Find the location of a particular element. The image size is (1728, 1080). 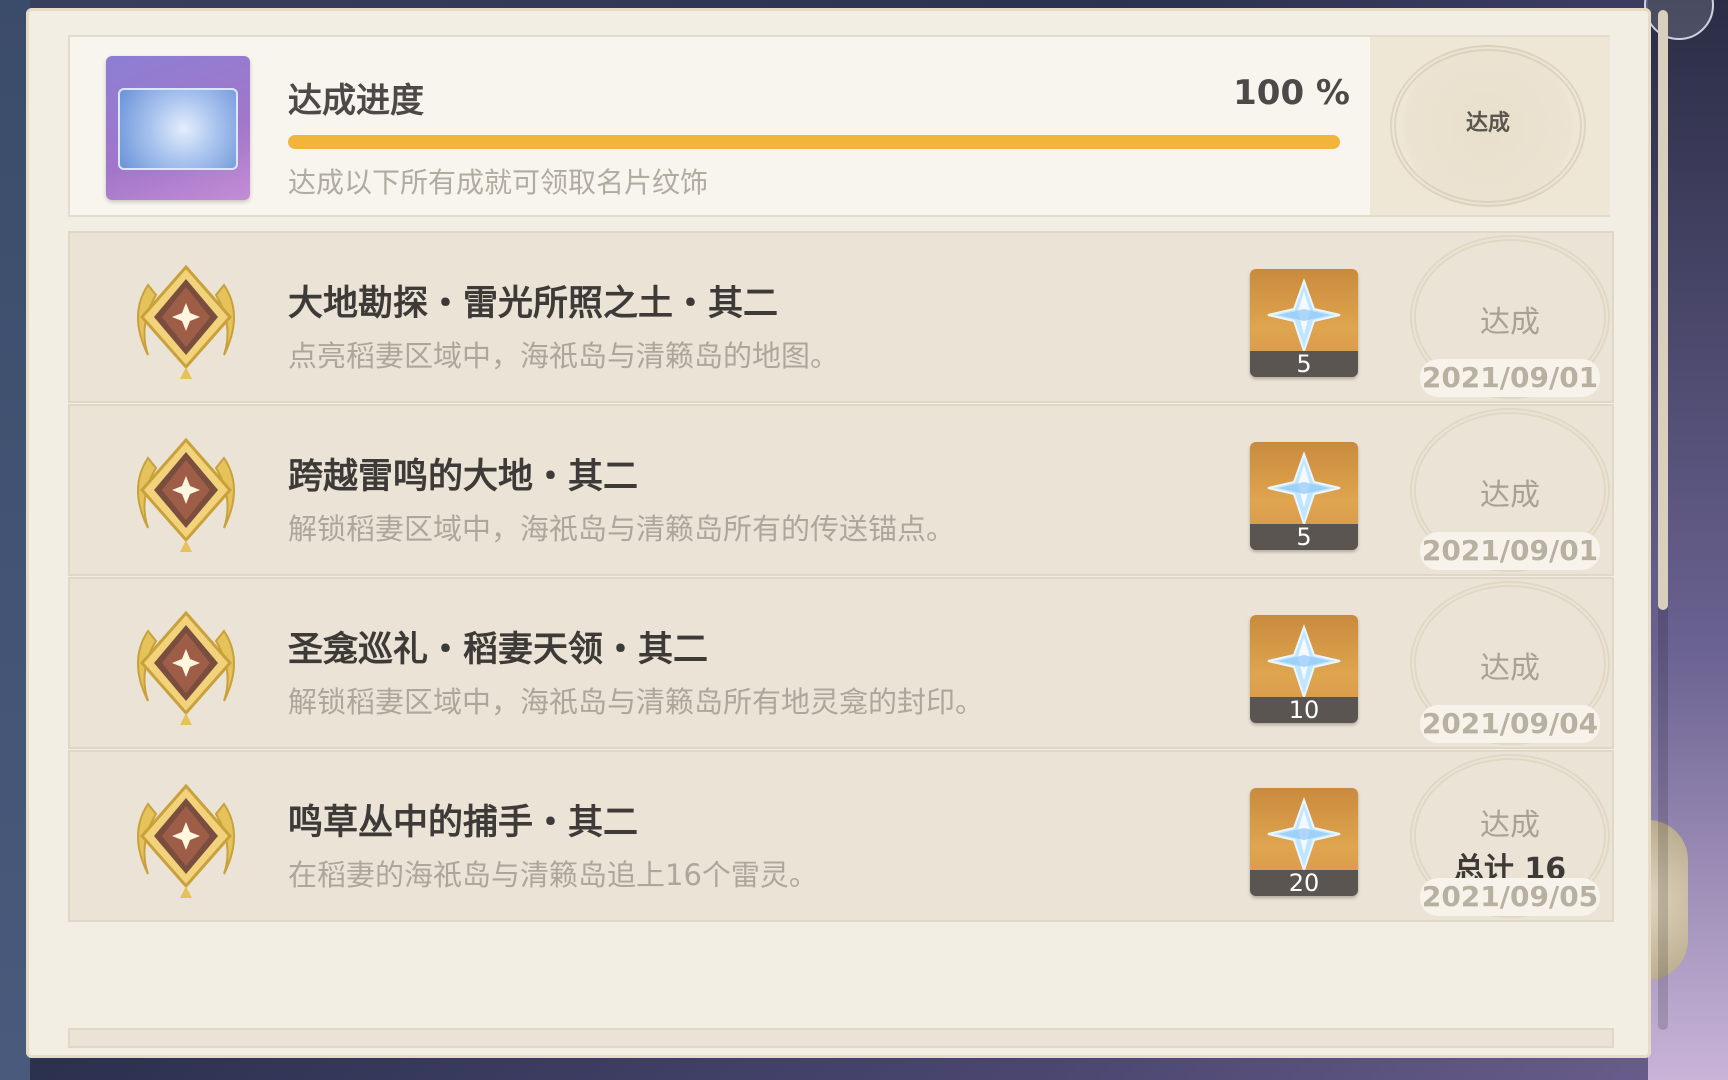

next-row-peek is located at coordinates (841, 1038).